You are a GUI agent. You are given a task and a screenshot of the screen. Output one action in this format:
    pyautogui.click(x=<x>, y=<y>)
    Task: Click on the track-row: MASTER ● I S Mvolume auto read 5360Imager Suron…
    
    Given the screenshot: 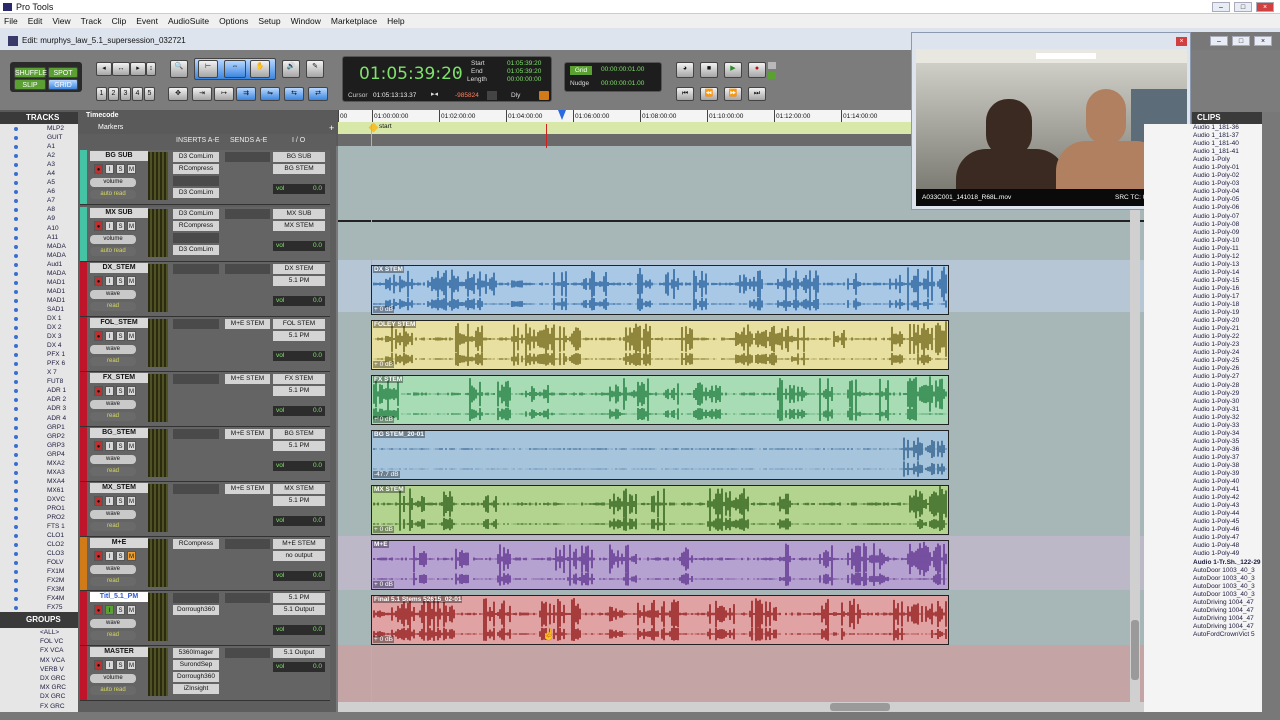 What is the action you would take?
    pyautogui.click(x=205, y=673)
    